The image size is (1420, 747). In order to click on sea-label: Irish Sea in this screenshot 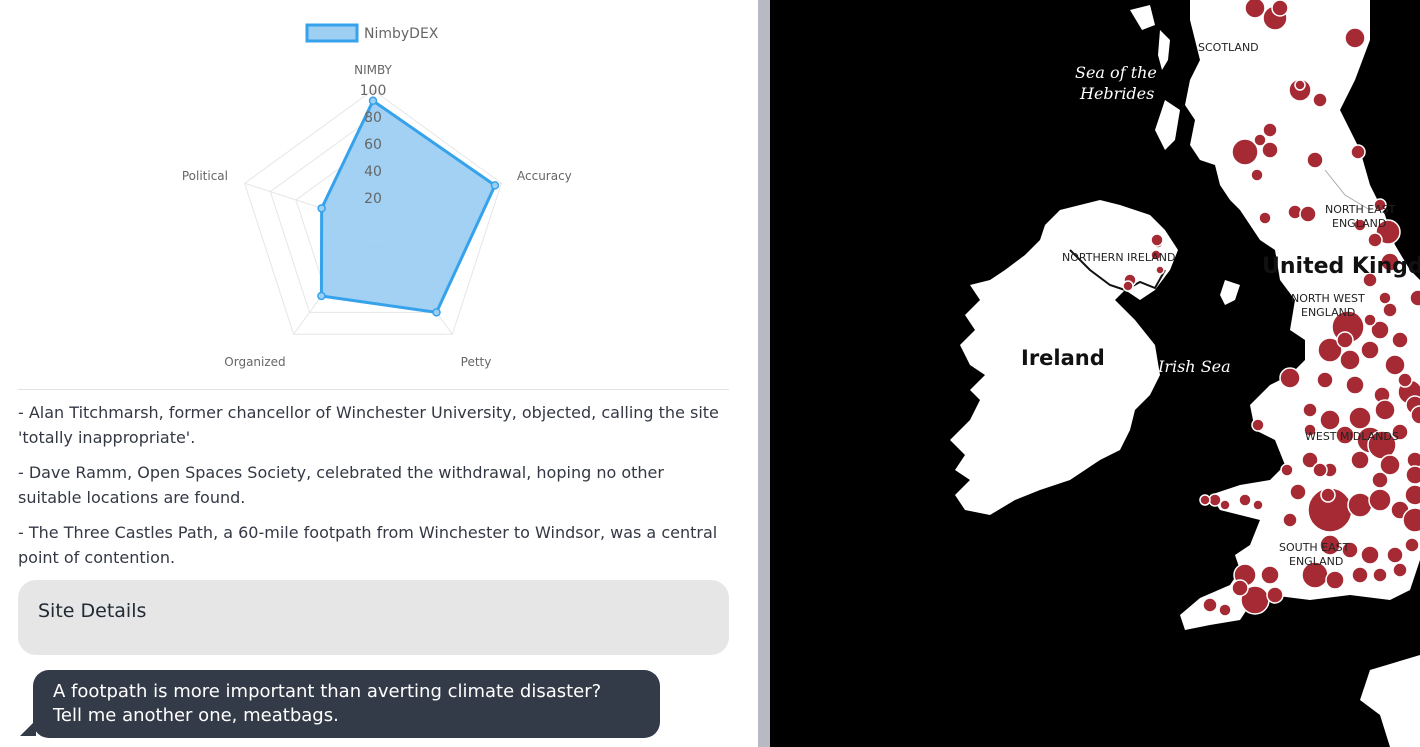, I will do `click(1194, 366)`.